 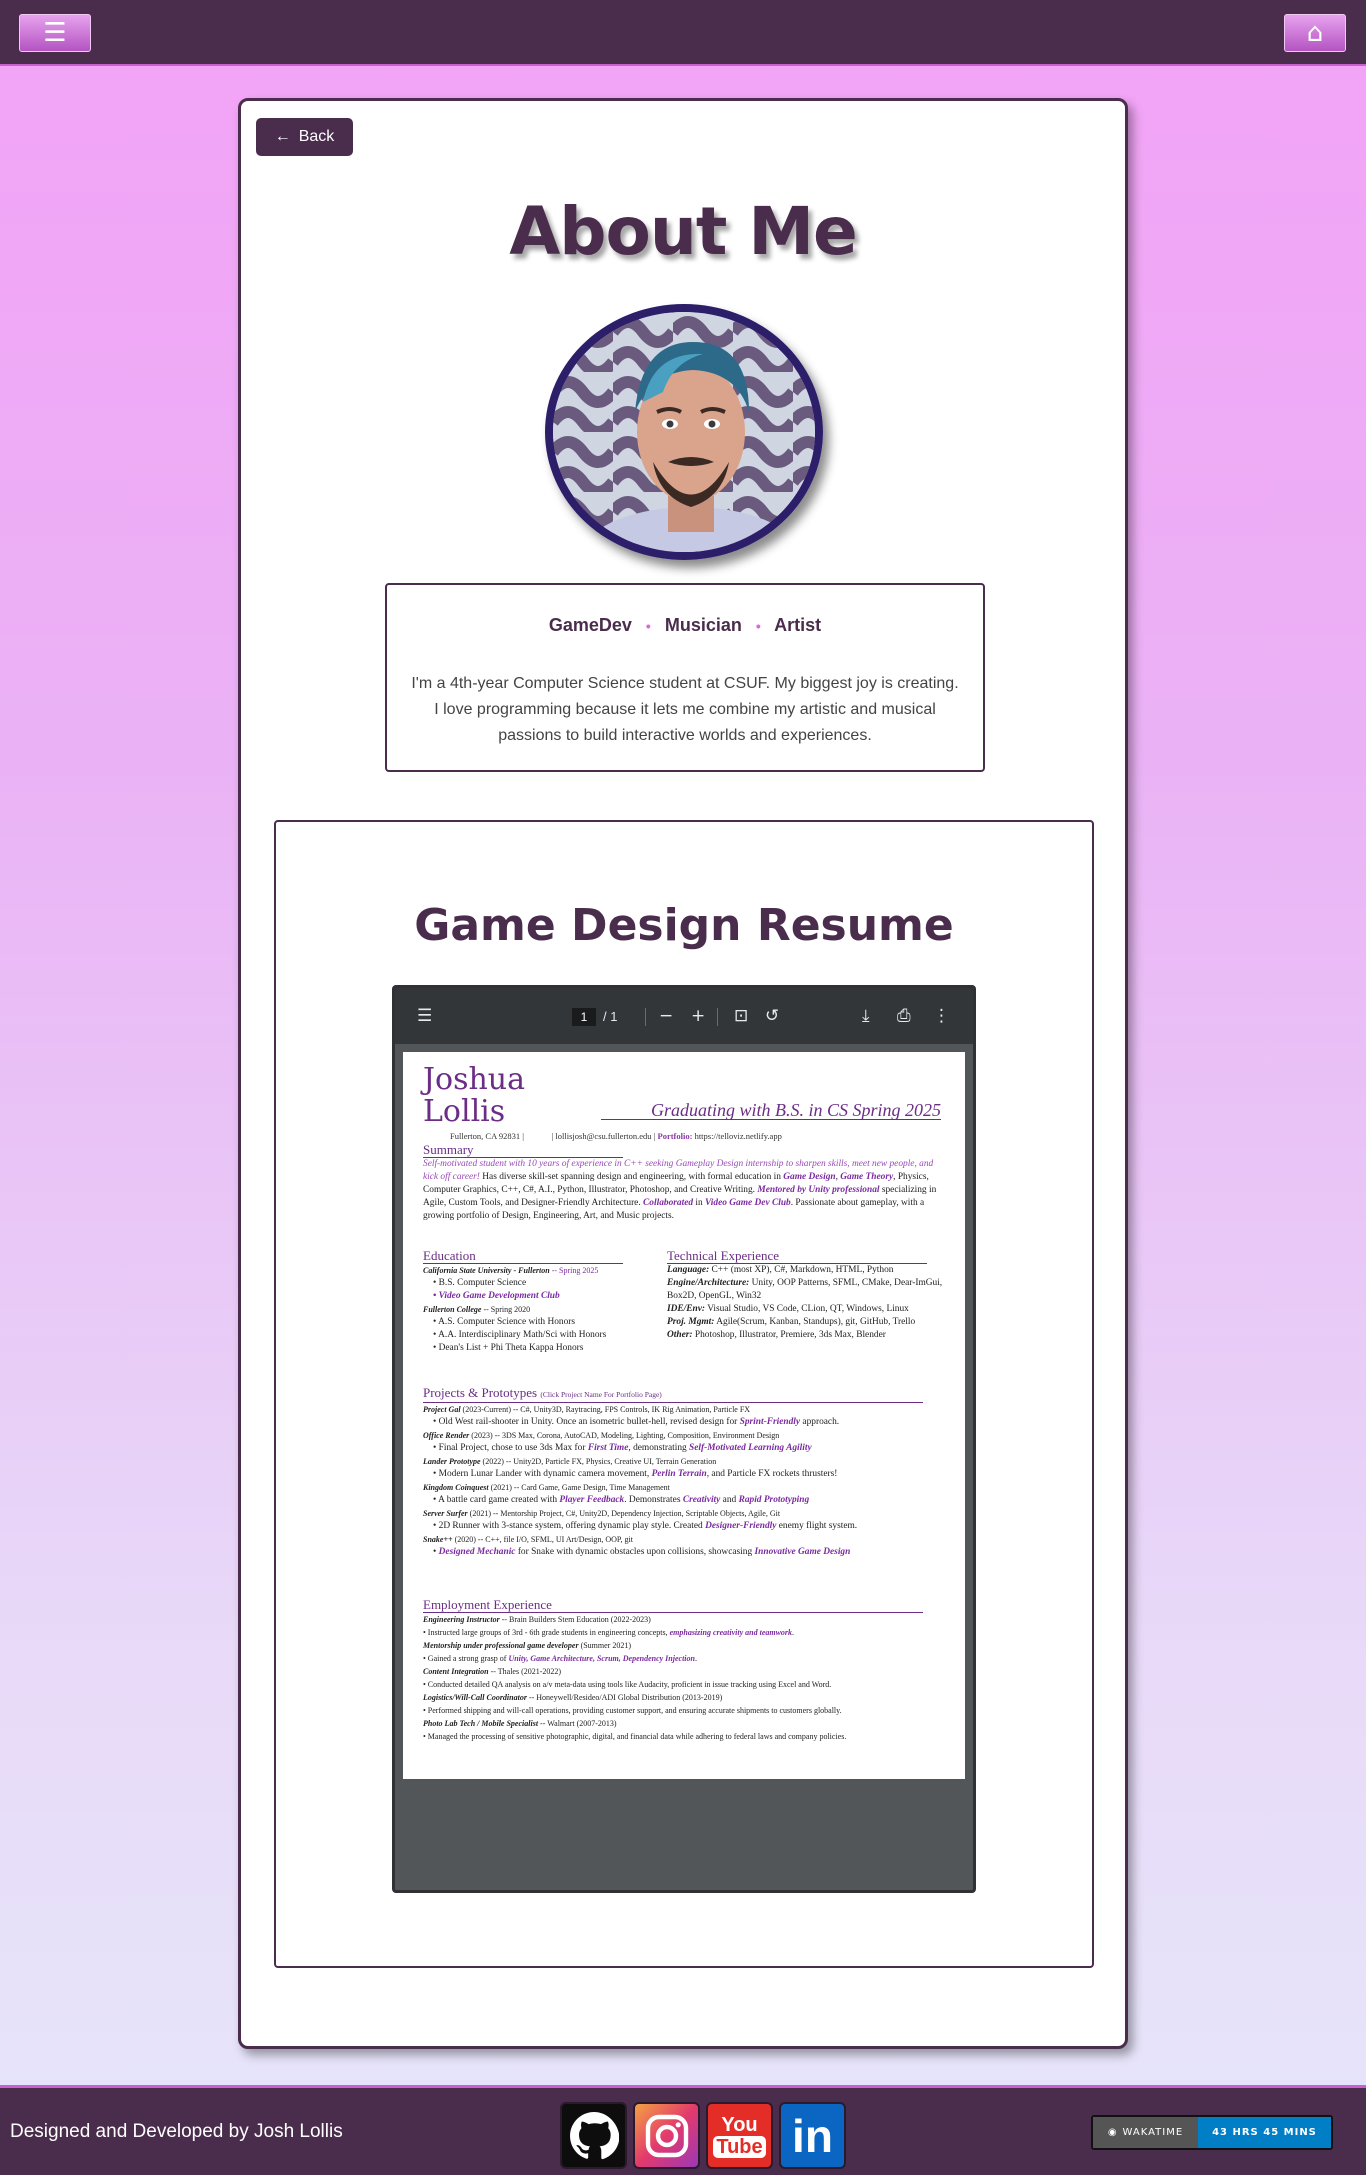 What do you see at coordinates (812, 2135) in the screenshot?
I see `linkedin-link: in` at bounding box center [812, 2135].